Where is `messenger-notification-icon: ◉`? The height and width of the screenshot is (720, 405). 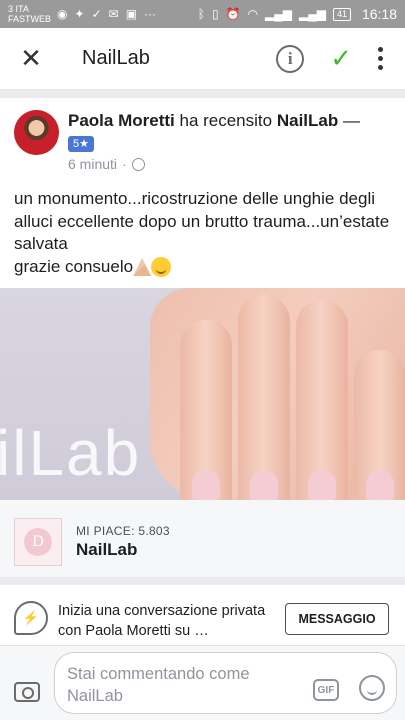 messenger-notification-icon: ◉ is located at coordinates (62, 14).